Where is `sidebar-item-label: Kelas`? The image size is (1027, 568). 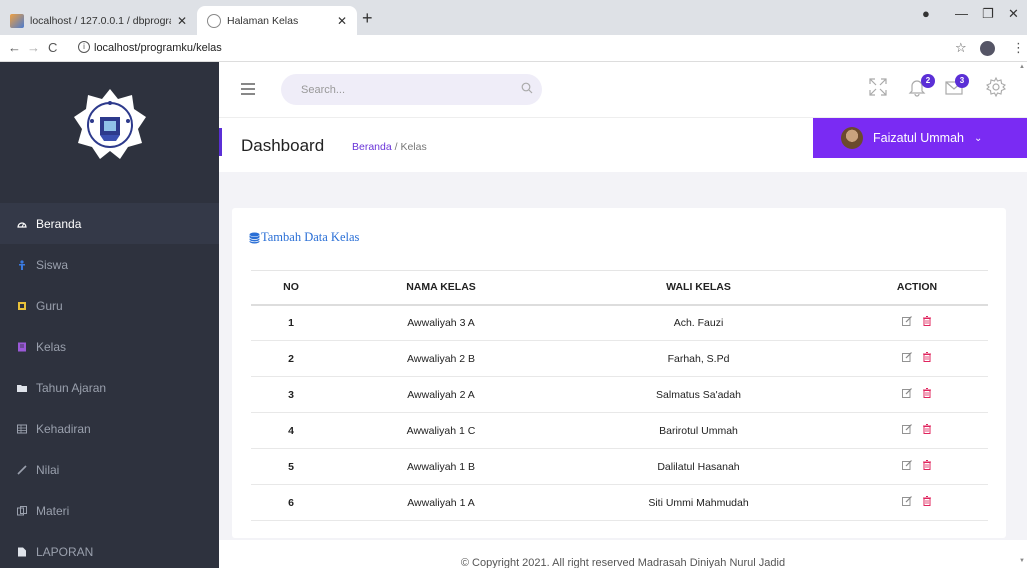
sidebar-item-label: Kelas is located at coordinates (51, 346).